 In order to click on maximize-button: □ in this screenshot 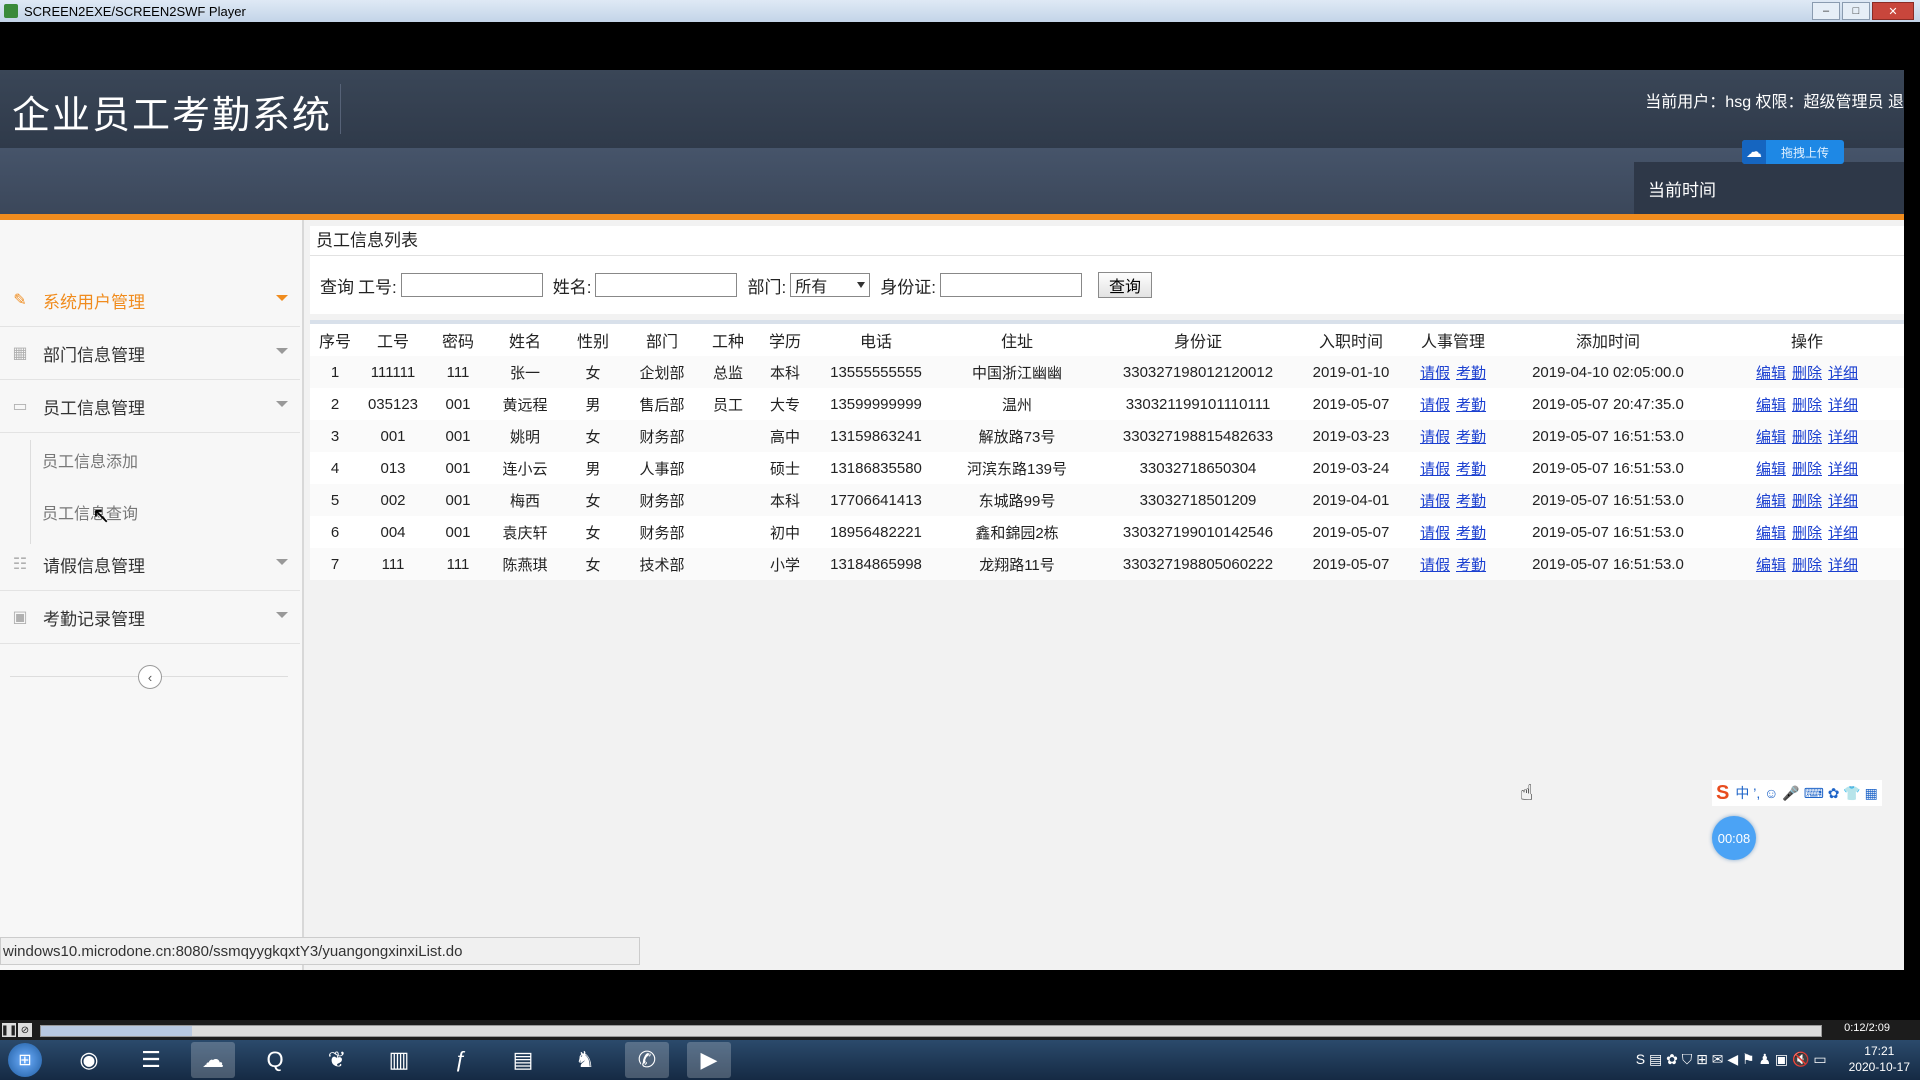, I will do `click(1856, 11)`.